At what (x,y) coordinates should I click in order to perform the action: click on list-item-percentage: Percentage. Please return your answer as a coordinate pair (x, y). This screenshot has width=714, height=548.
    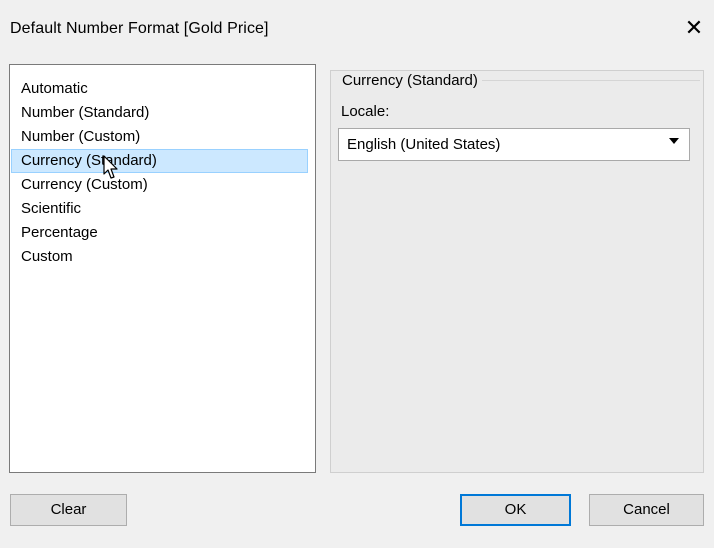
    Looking at the image, I should click on (159, 233).